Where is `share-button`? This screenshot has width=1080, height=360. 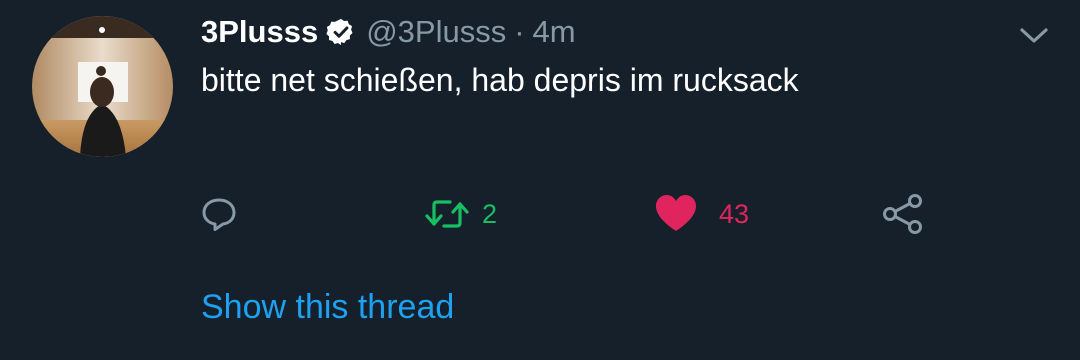
share-button is located at coordinates (903, 214).